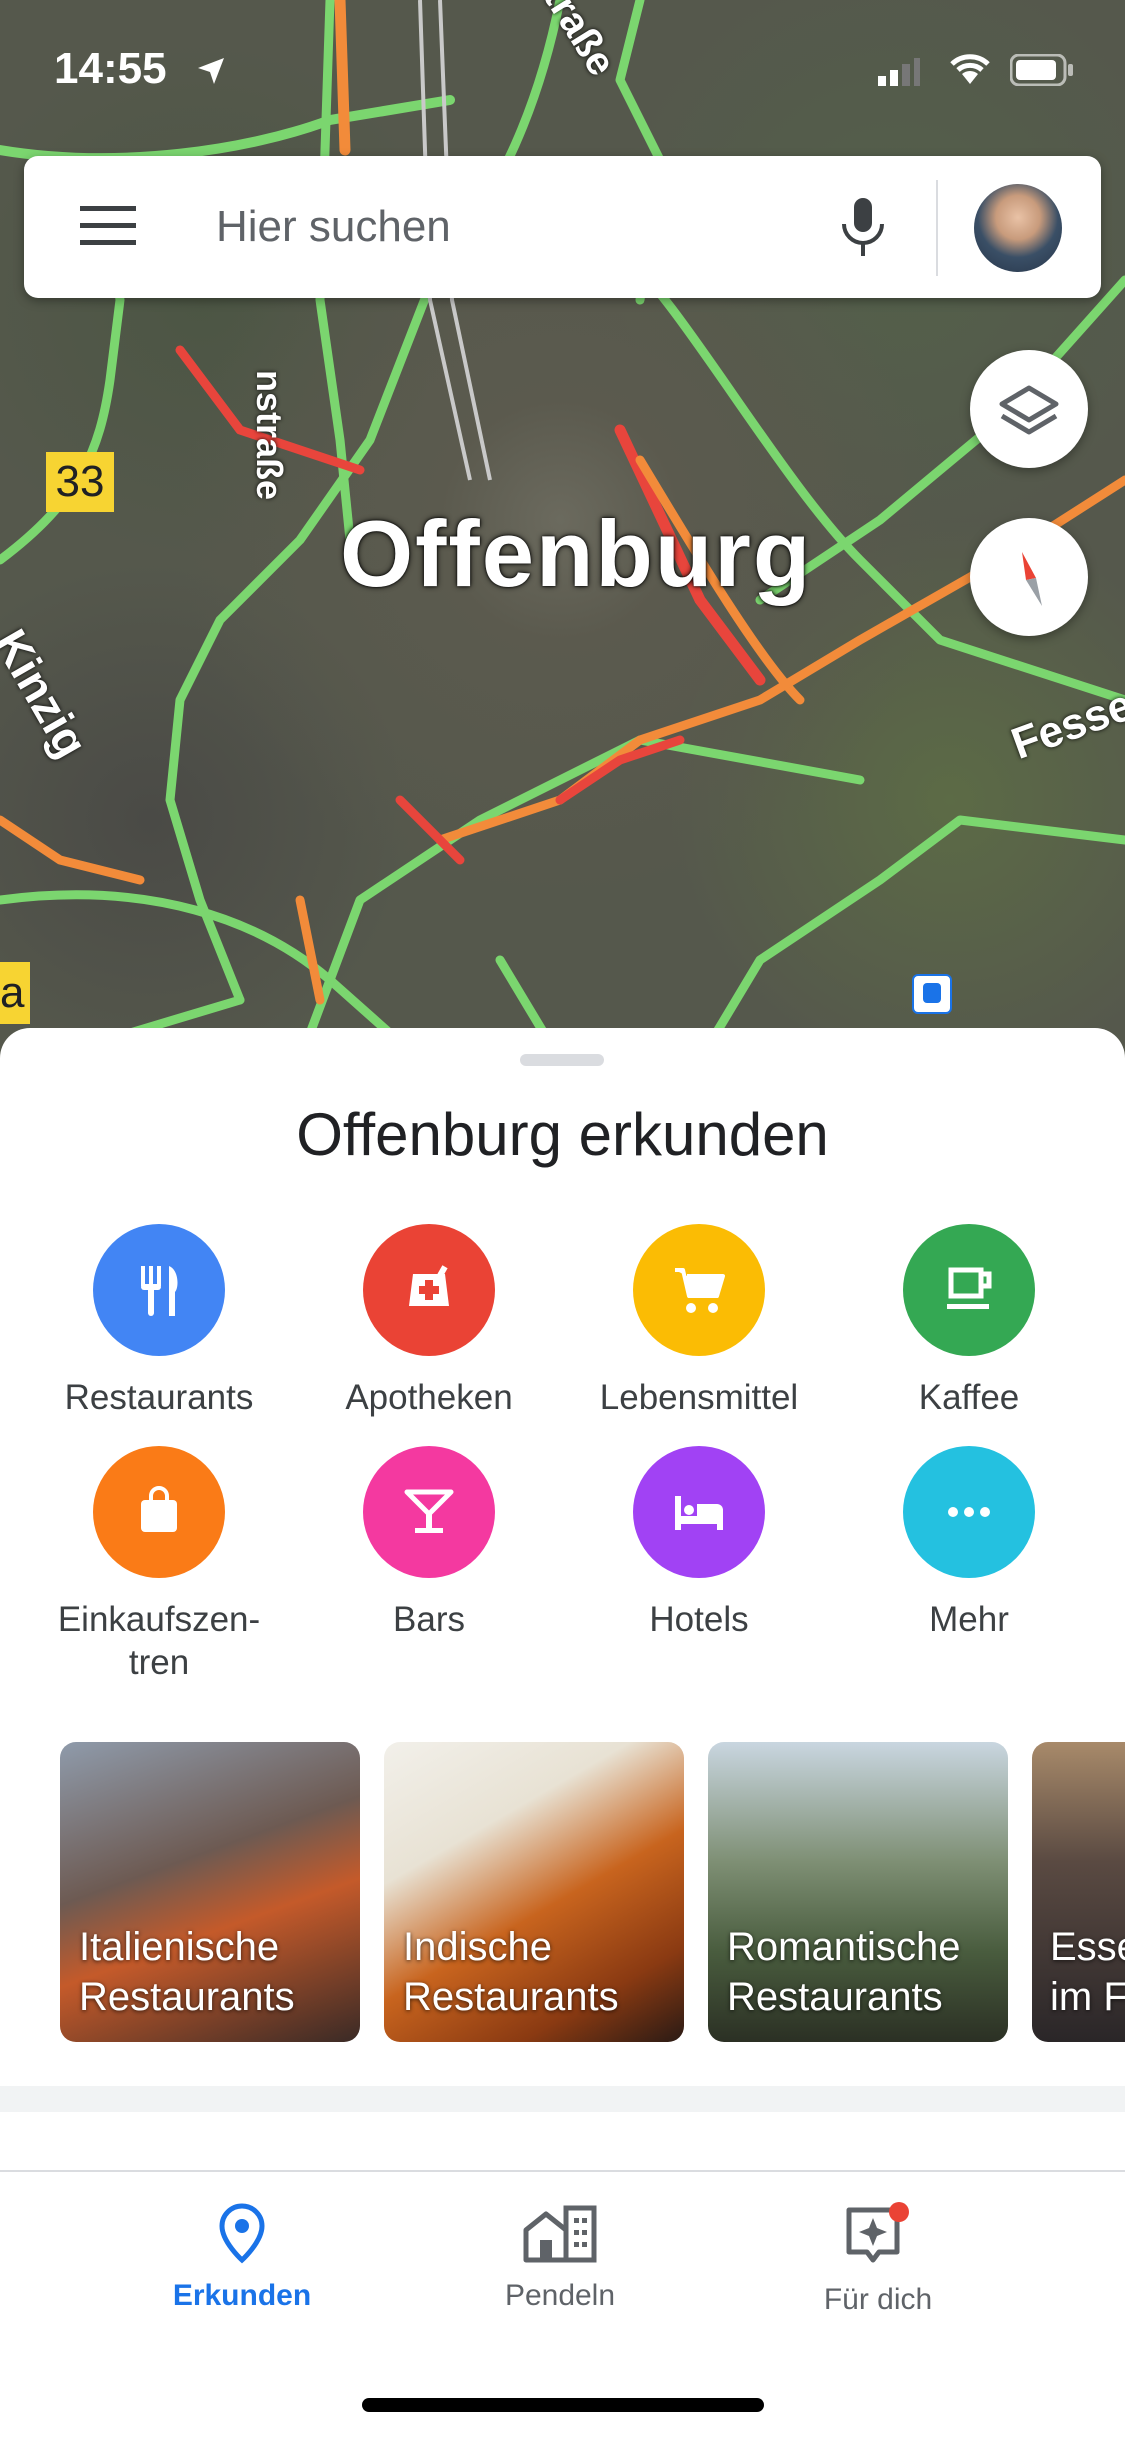 Image resolution: width=1125 pixels, height=2438 pixels. Describe the element at coordinates (429, 1619) in the screenshot. I see `category-label: Bars` at that location.